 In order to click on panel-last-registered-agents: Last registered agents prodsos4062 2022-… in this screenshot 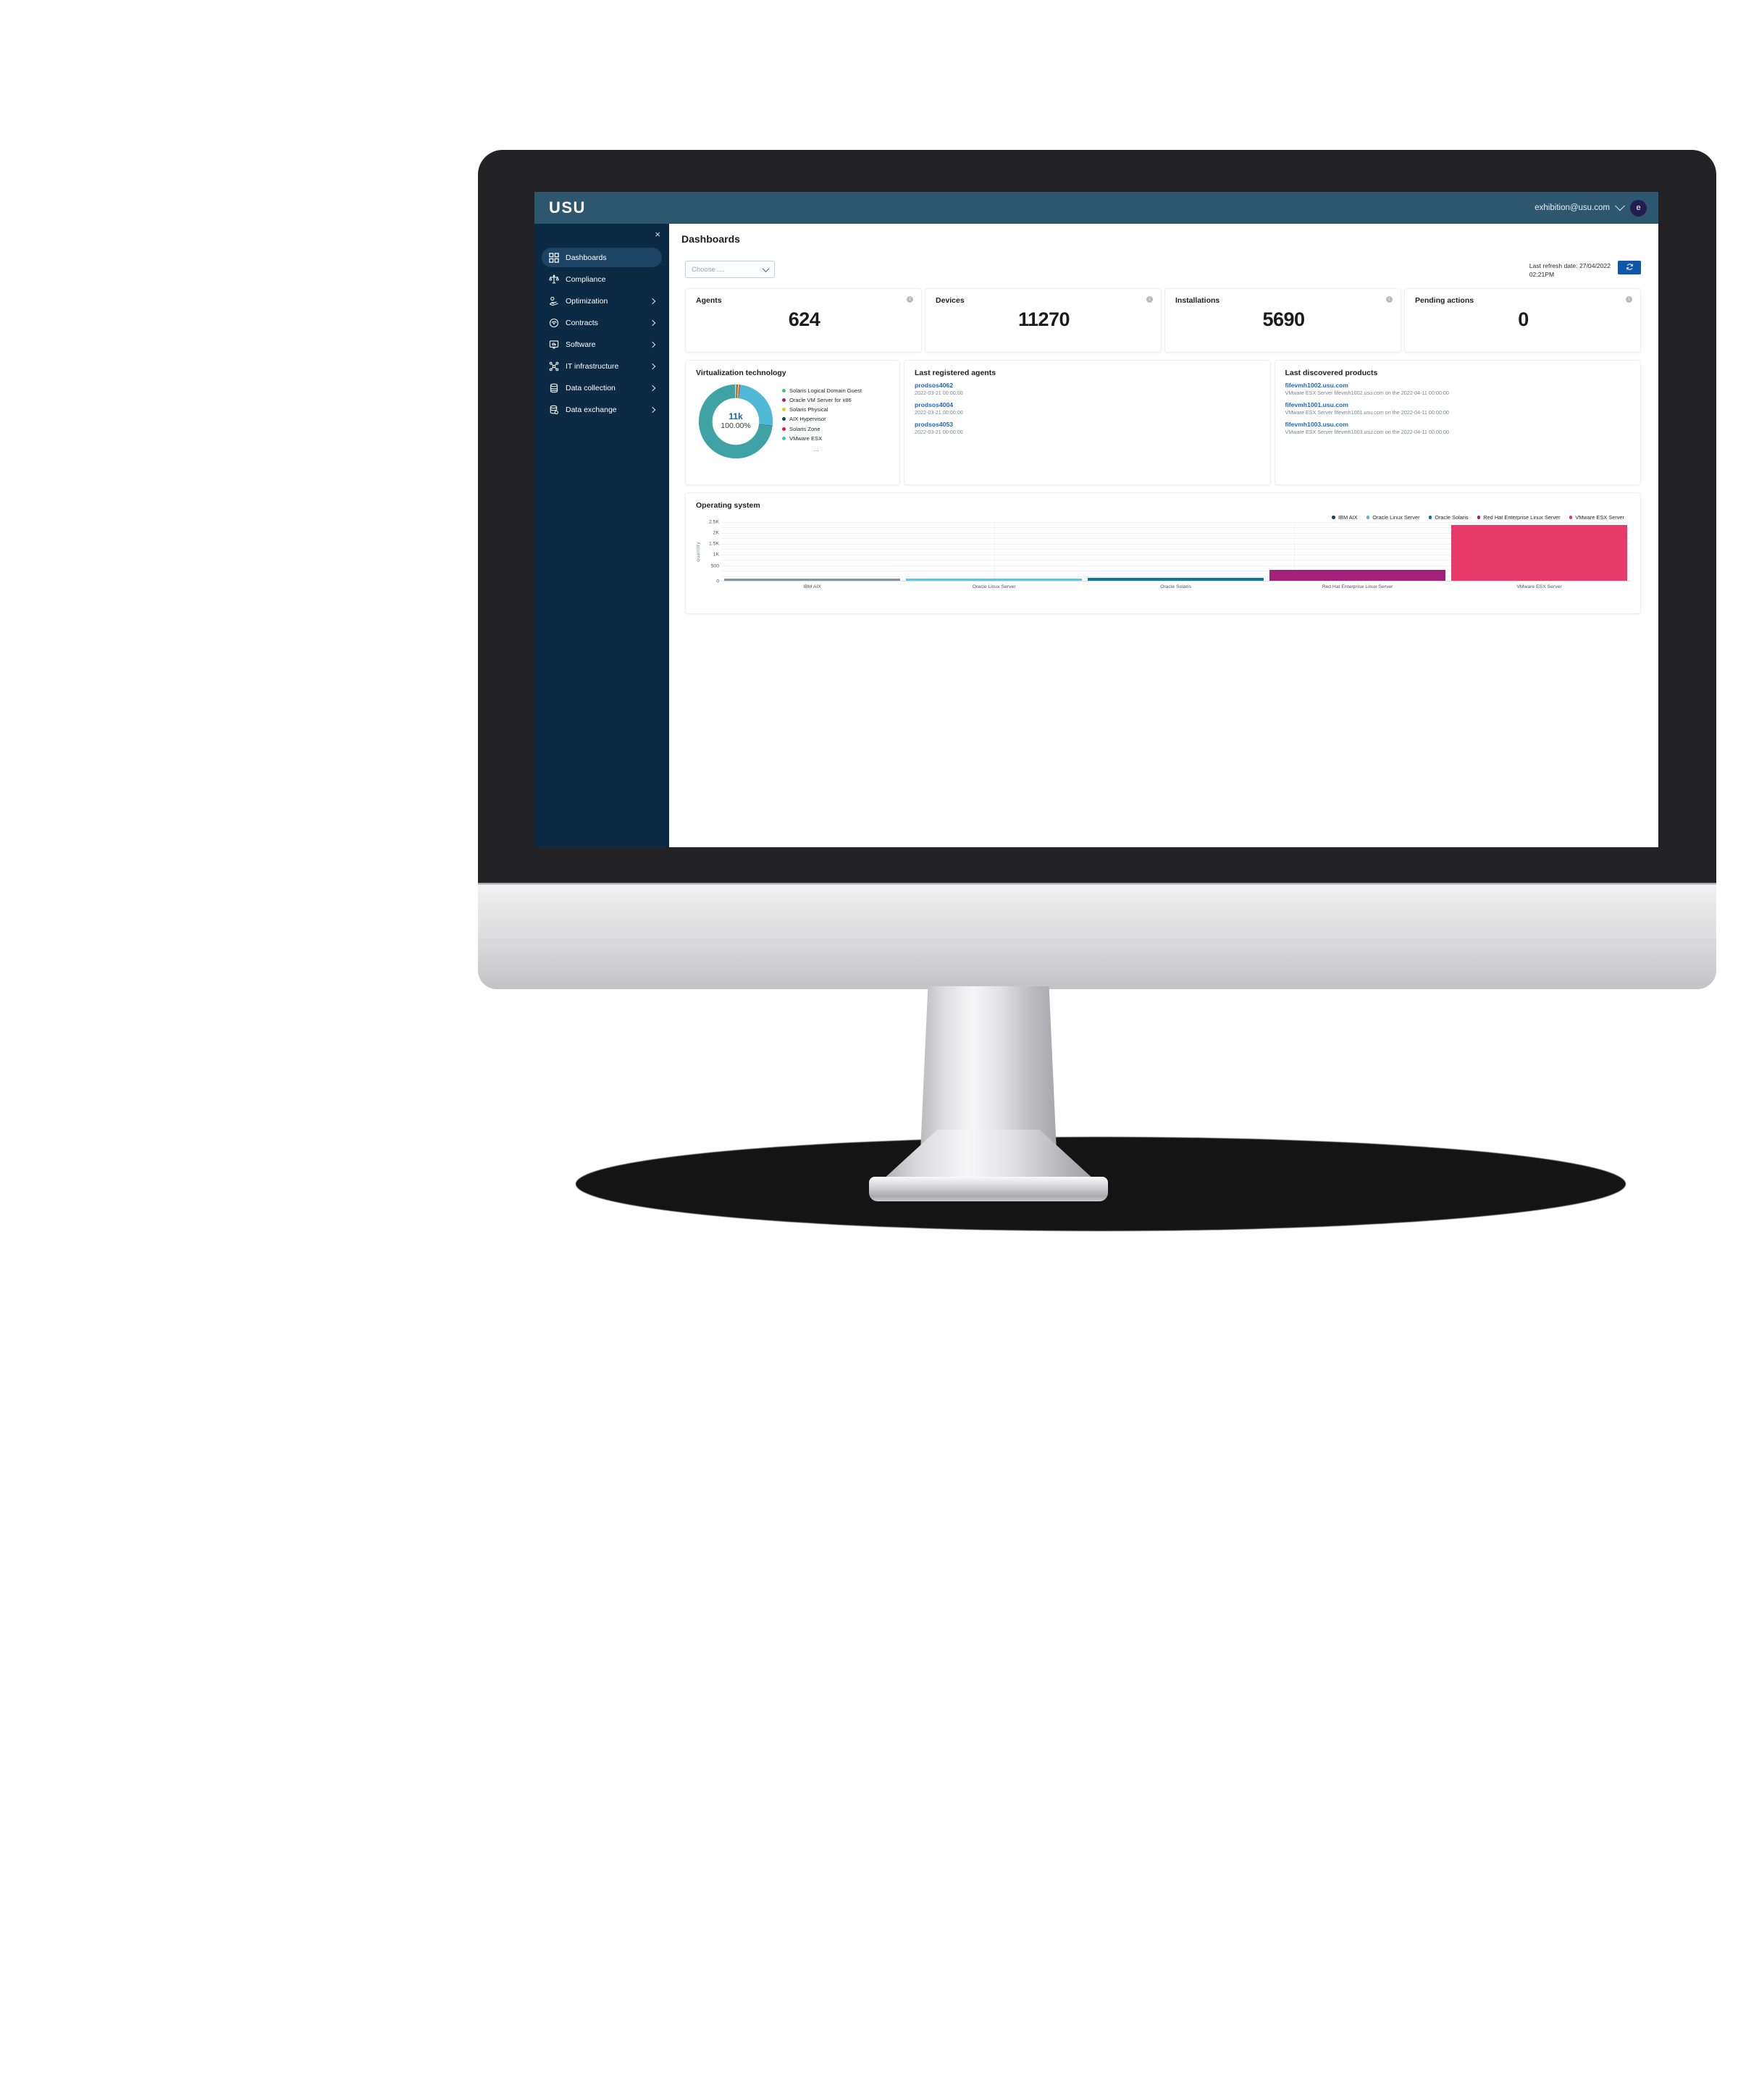, I will do `click(1087, 422)`.